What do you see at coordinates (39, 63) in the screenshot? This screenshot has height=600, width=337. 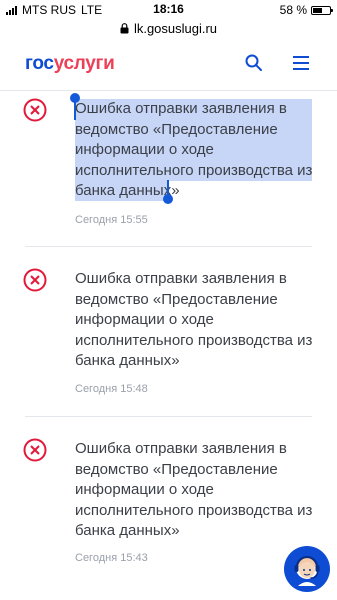 I see `logo-part-gos: гос` at bounding box center [39, 63].